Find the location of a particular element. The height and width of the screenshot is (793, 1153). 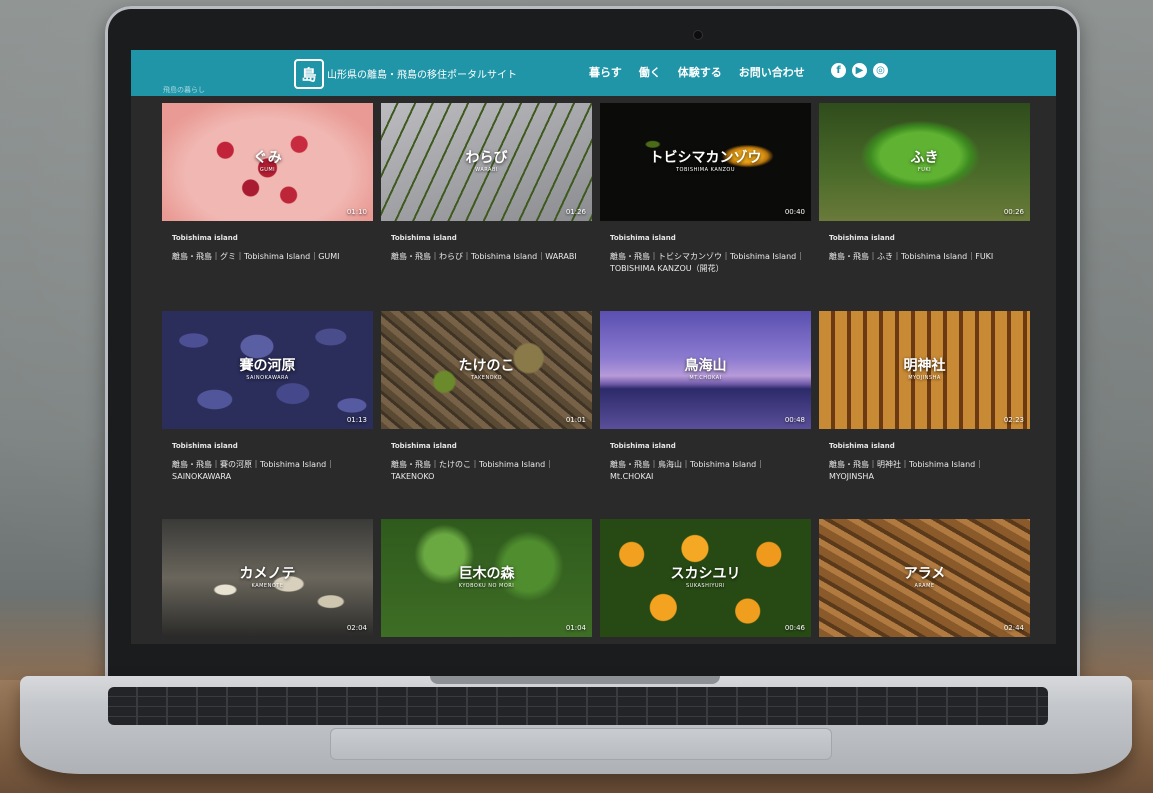

thumbnail-title: ぐみ is located at coordinates (267, 158).